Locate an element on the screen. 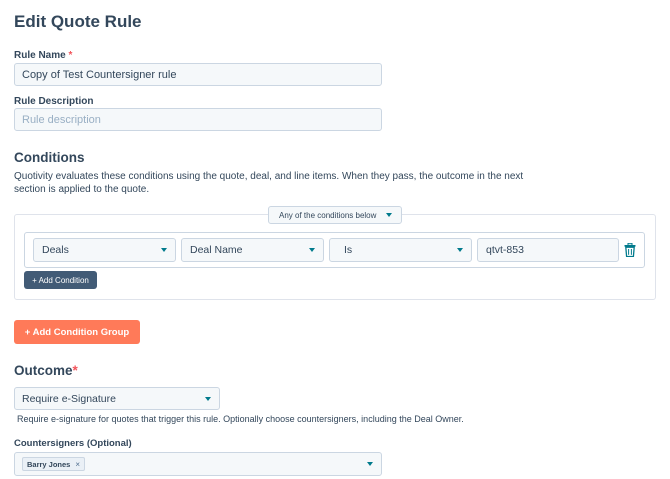 The height and width of the screenshot is (479, 670). add-condition-group-button: + Add Condition Group is located at coordinates (77, 332).